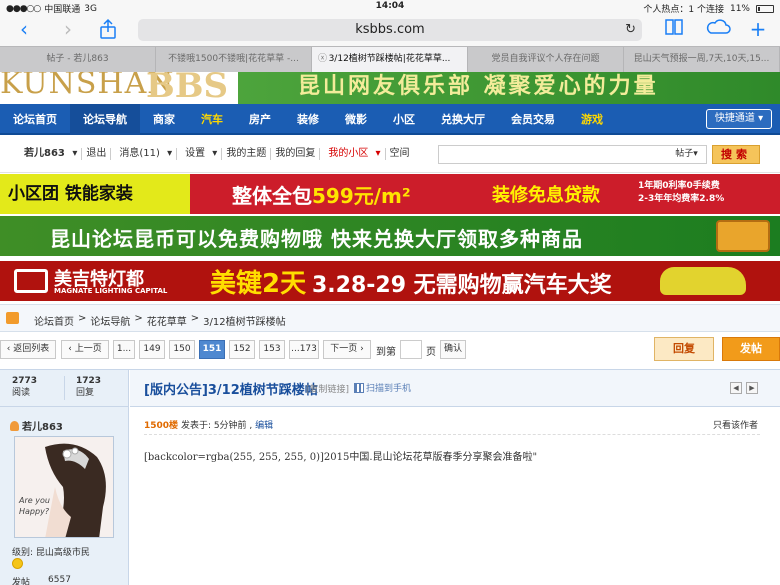  I want to click on my-topics-link: 我的主题, so click(247, 154).